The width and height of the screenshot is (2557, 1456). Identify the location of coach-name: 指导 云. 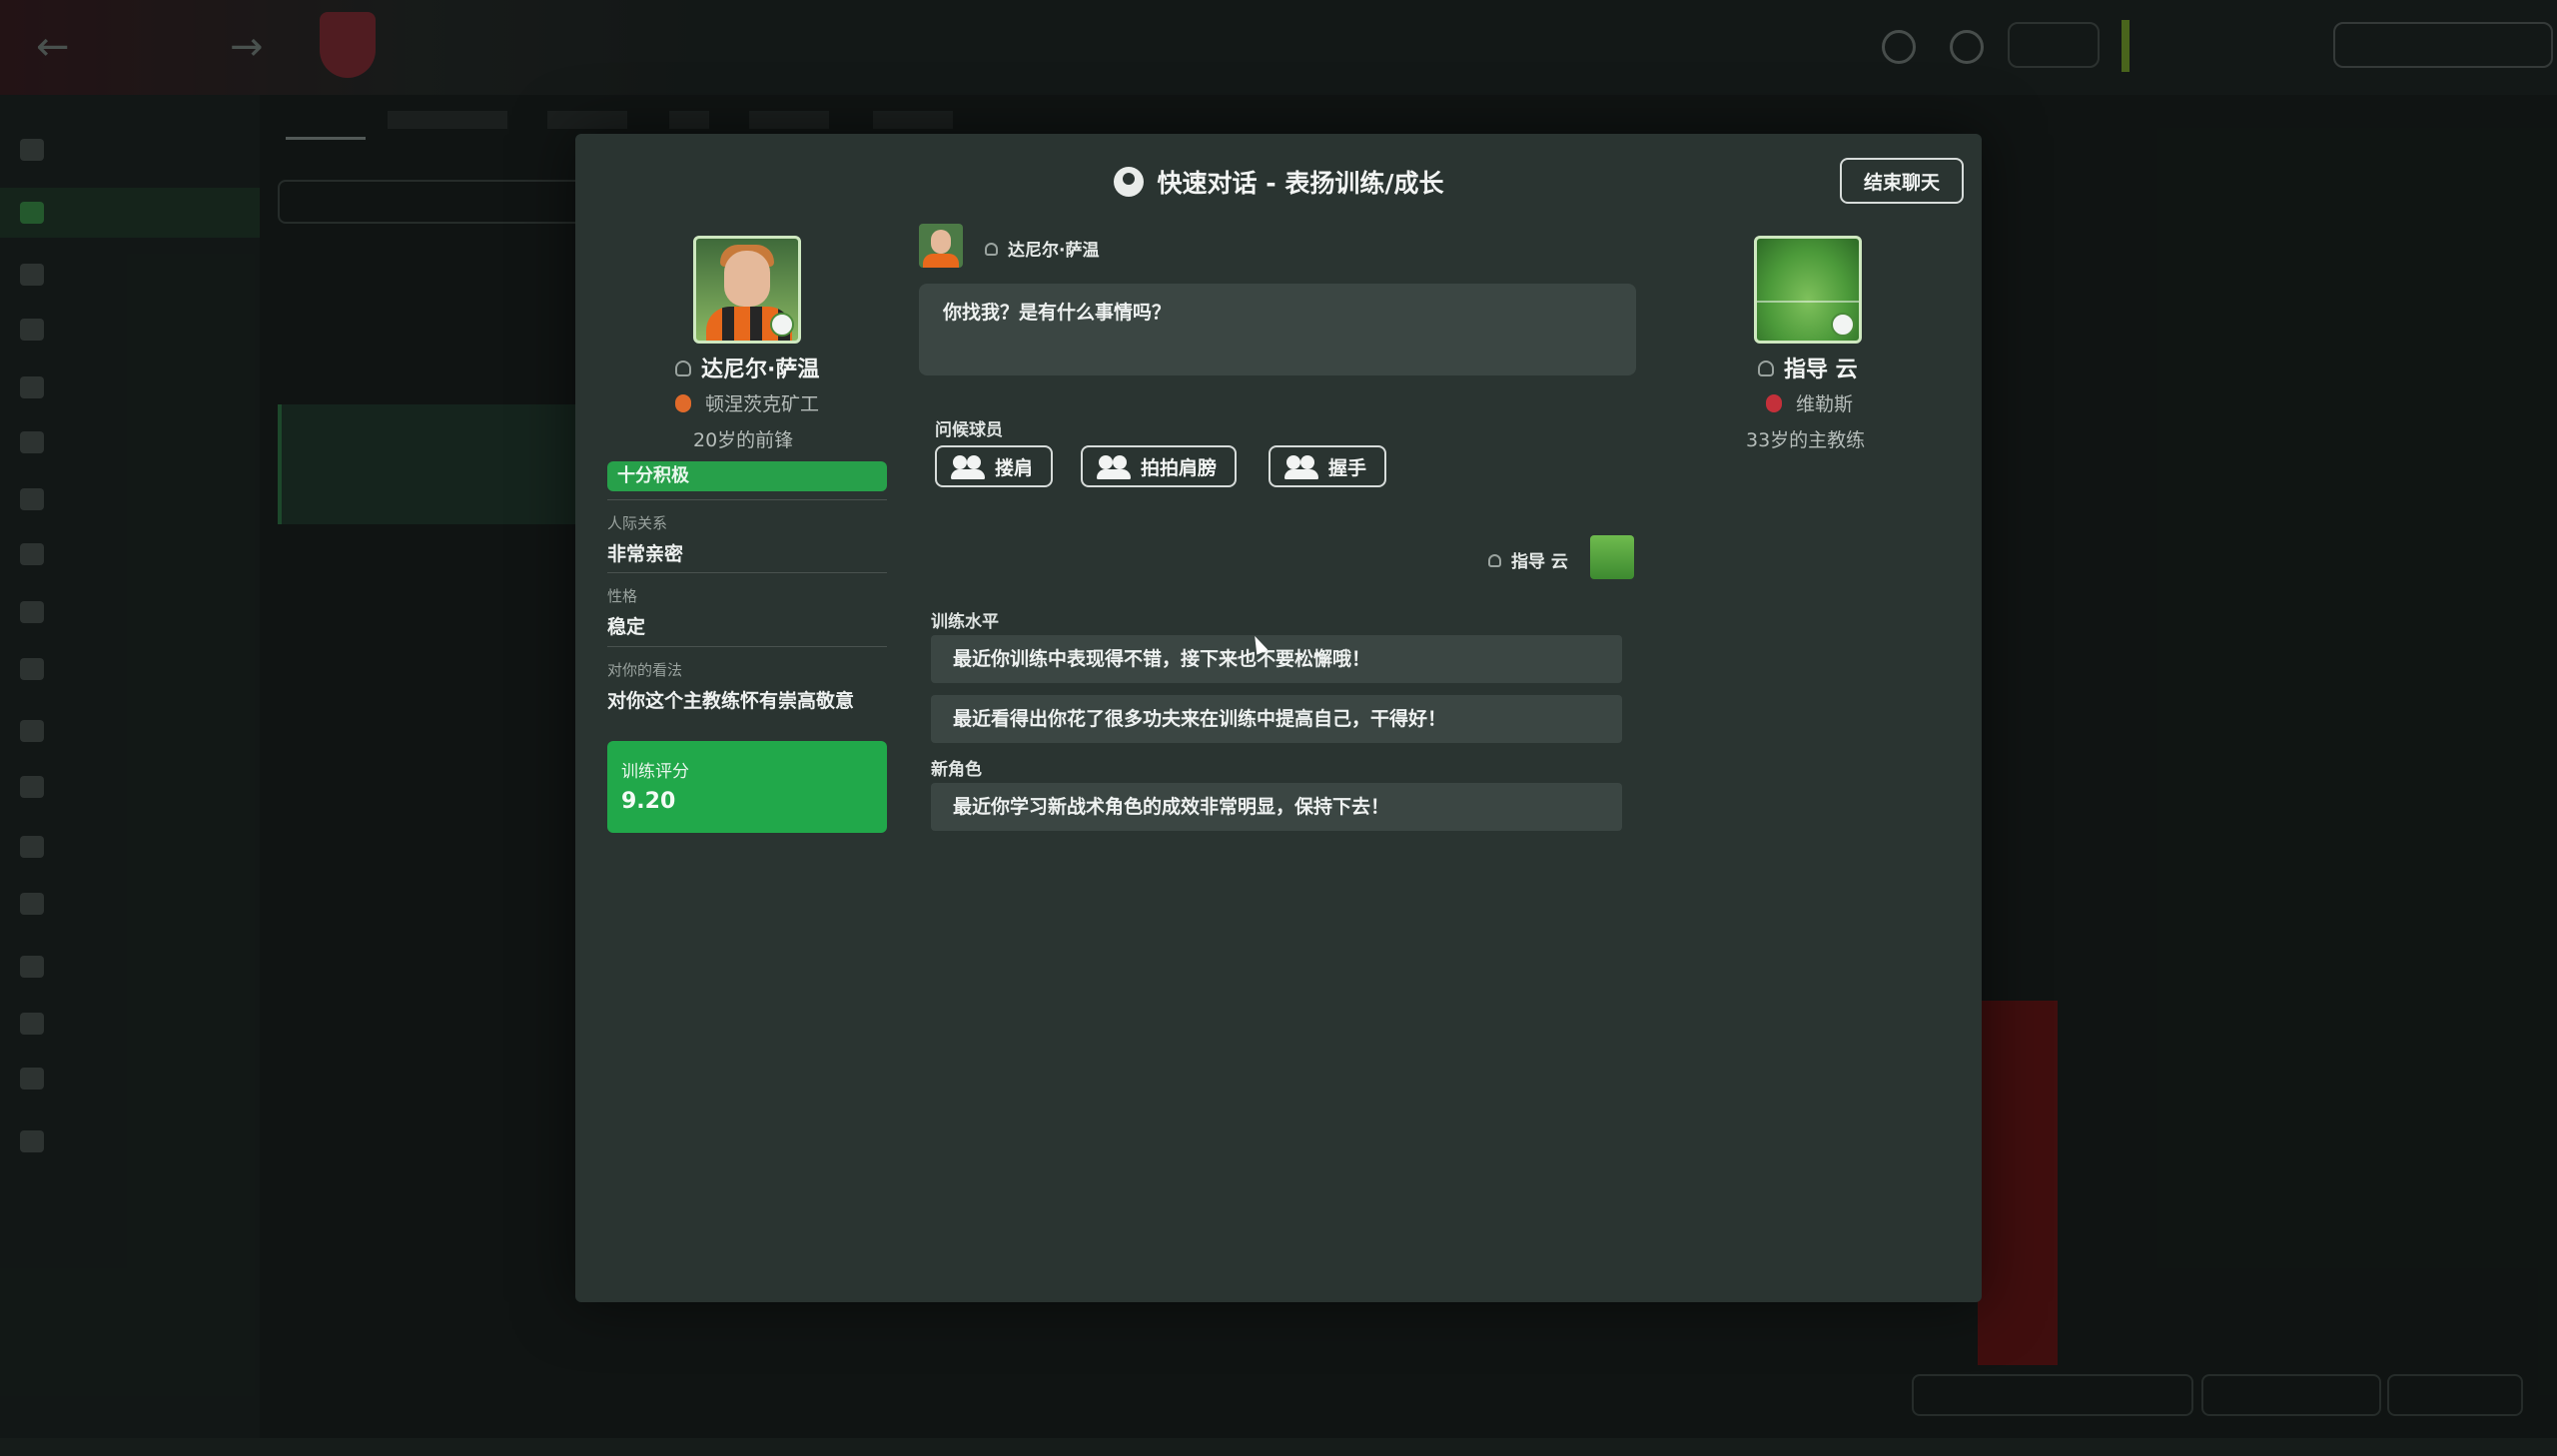
(1808, 367).